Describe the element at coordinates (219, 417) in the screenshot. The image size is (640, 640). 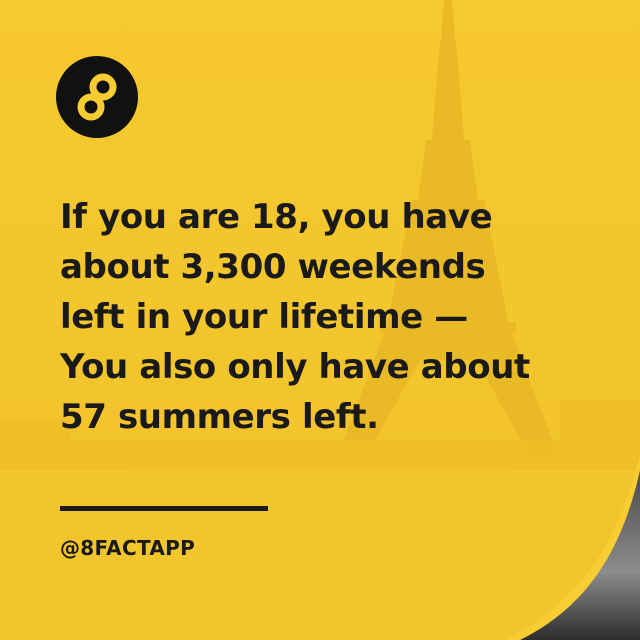
I see `headline-line-5: 57 summers left.` at that location.